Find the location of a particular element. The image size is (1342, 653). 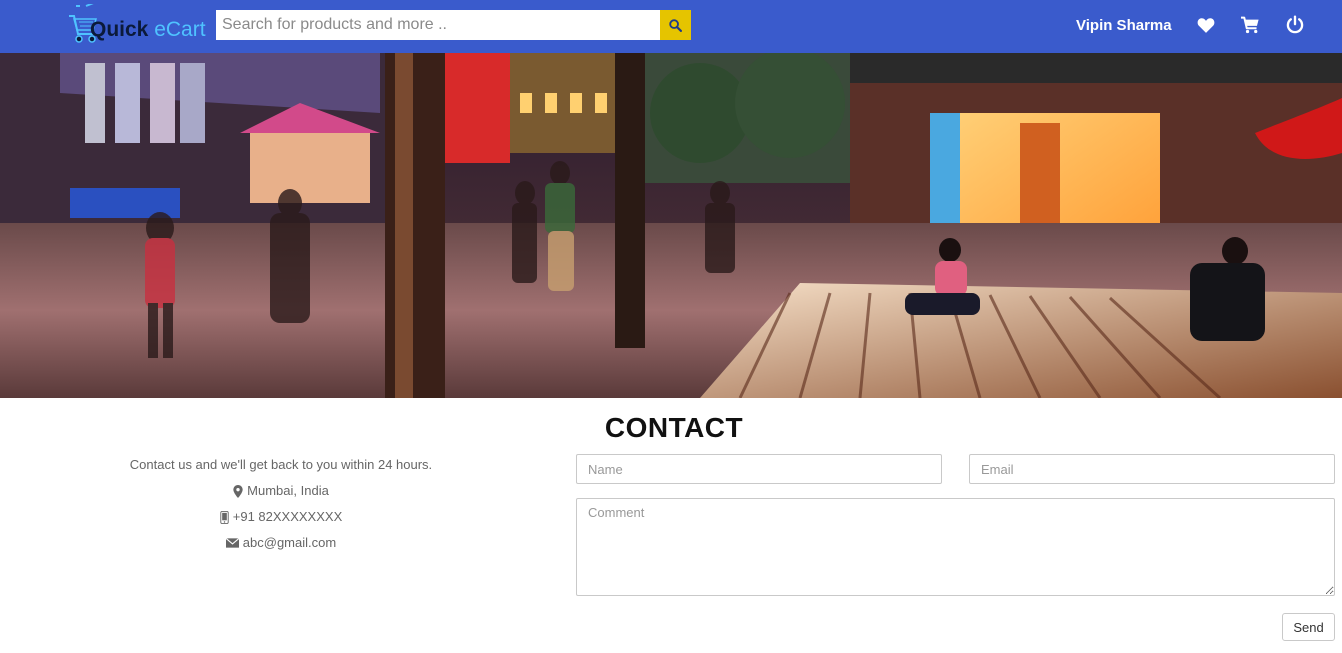

cart-icon is located at coordinates (1250, 25).